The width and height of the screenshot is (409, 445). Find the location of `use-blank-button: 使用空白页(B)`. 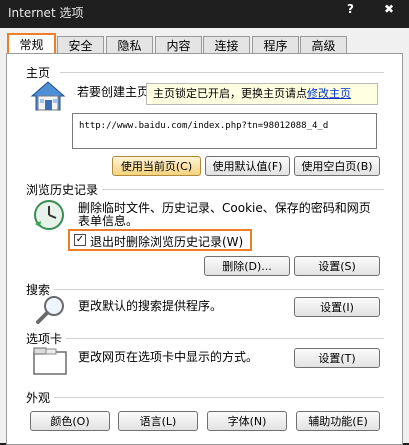

use-blank-button: 使用空白页(B) is located at coordinates (337, 166).